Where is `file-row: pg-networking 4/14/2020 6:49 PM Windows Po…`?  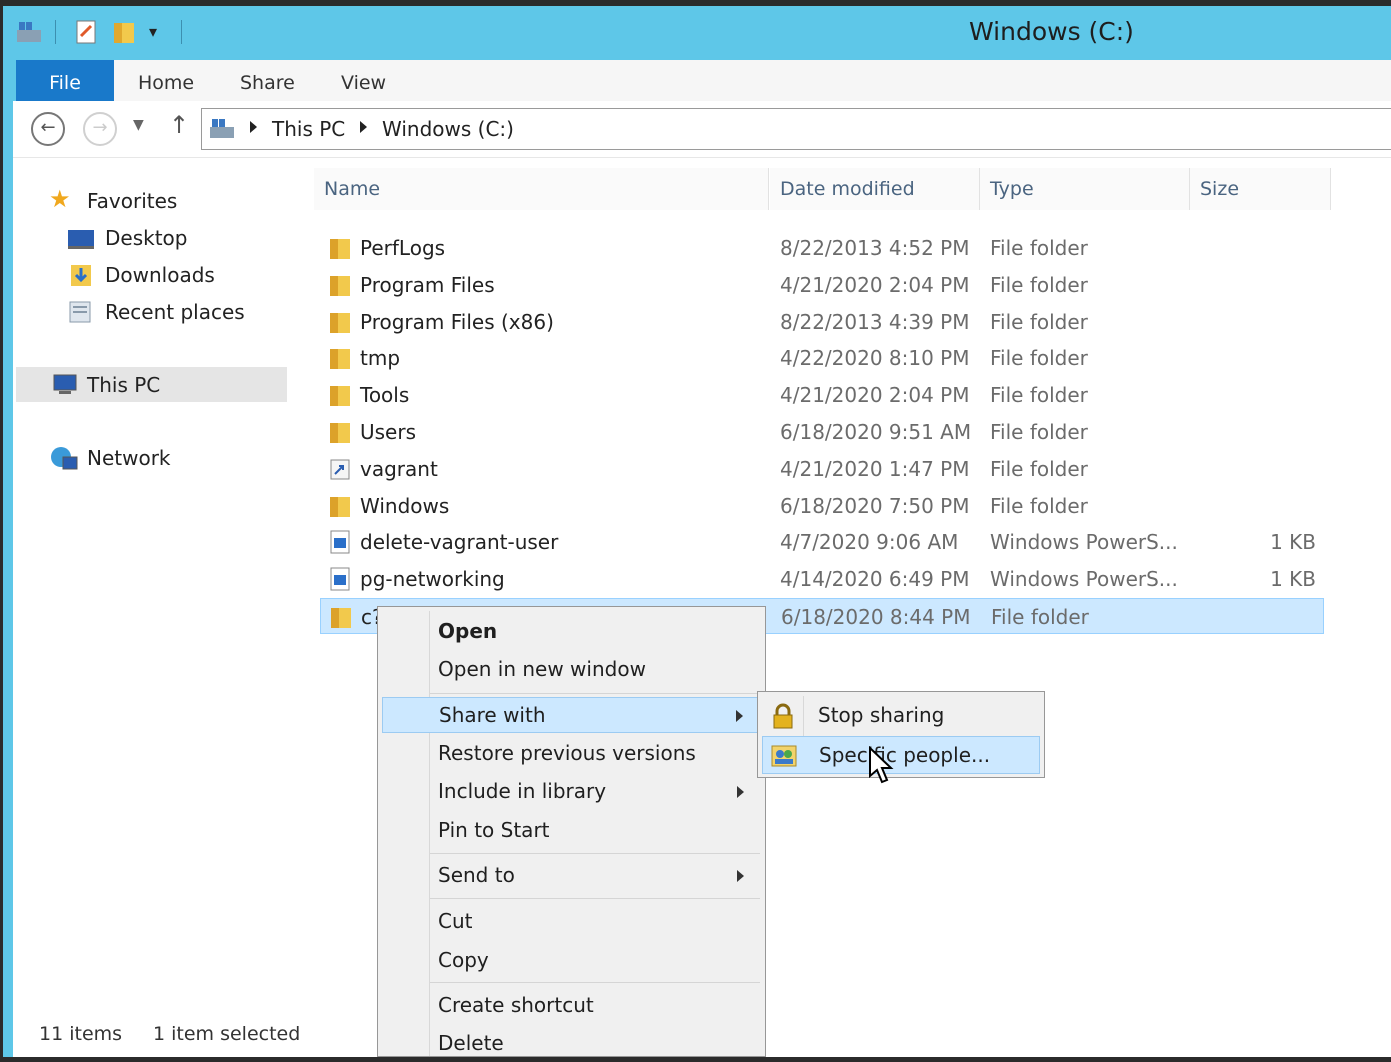 file-row: pg-networking 4/14/2020 6:49 PM Windows Po… is located at coordinates (822, 579).